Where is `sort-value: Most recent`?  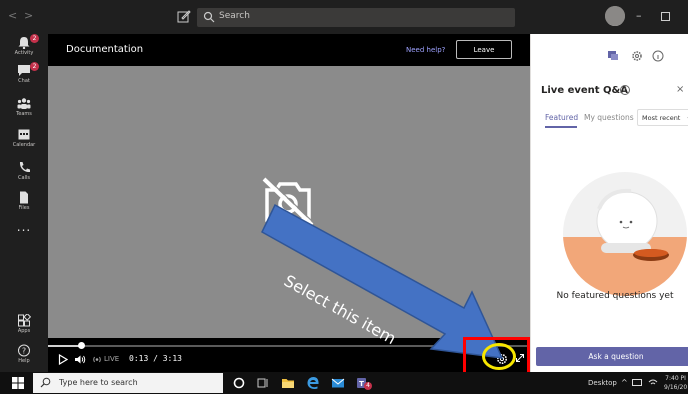 sort-value: Most recent is located at coordinates (661, 118).